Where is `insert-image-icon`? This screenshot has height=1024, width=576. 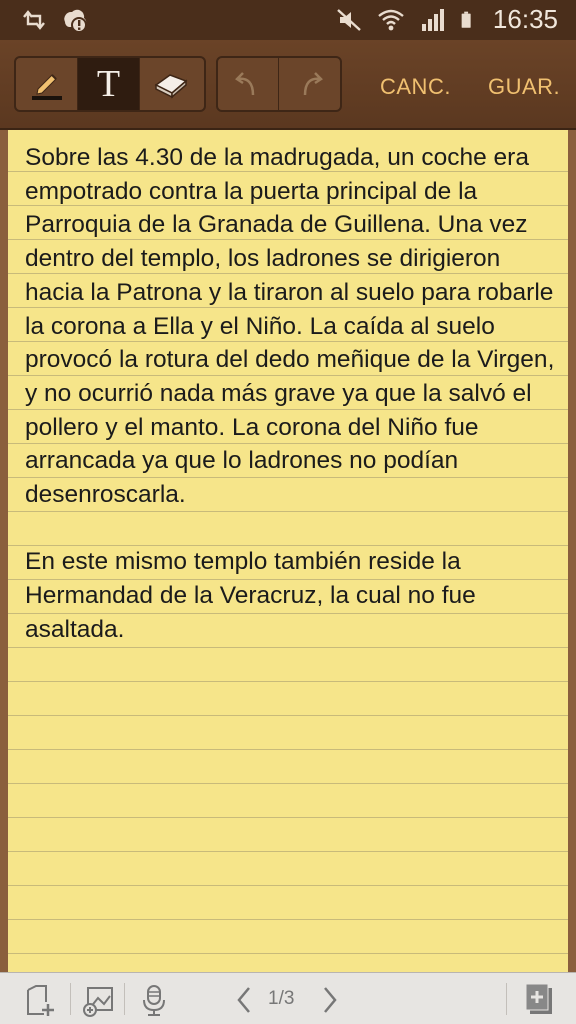 insert-image-icon is located at coordinates (98, 1002).